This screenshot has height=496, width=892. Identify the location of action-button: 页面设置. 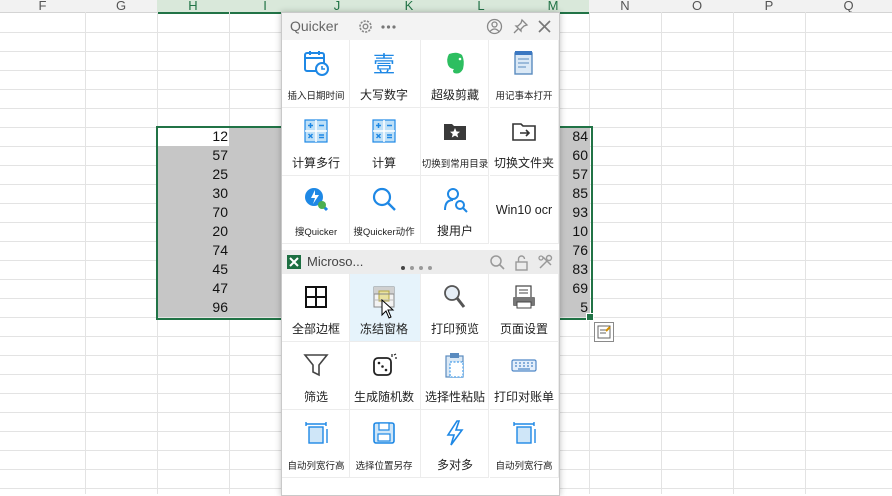
(524, 308).